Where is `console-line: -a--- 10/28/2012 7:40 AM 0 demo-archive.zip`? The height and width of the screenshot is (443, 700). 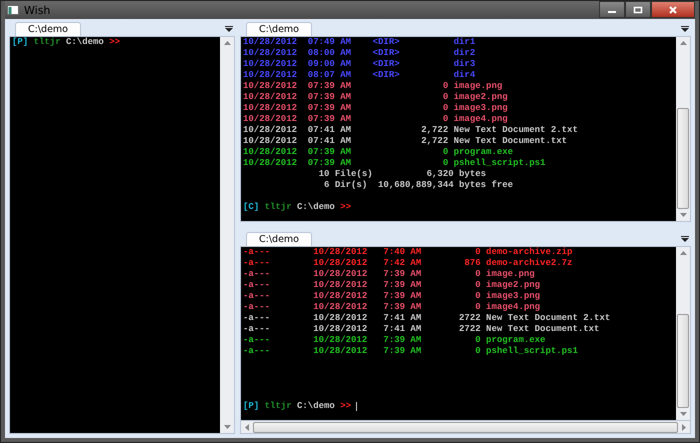 console-line: -a--- 10/28/2012 7:40 AM 0 demo-archive.zip is located at coordinates (408, 252).